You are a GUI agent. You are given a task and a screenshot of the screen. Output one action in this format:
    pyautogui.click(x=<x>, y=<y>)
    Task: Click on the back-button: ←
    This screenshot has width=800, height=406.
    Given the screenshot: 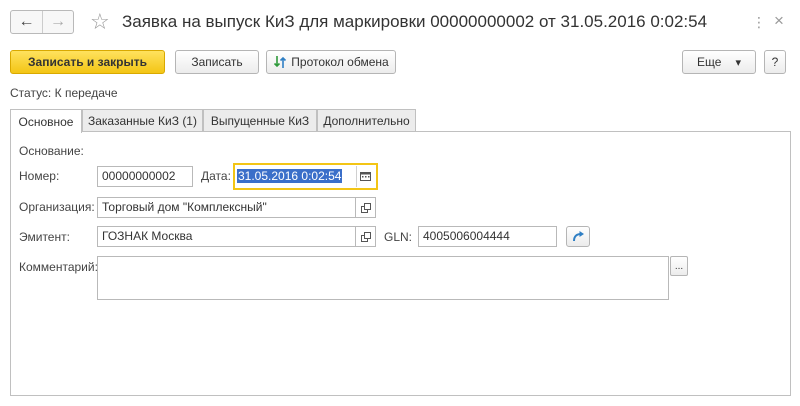 What is the action you would take?
    pyautogui.click(x=26, y=22)
    